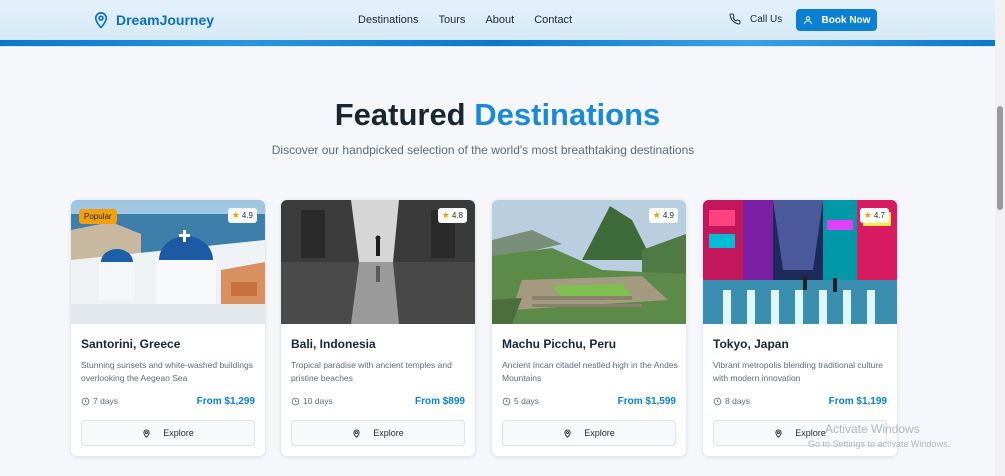  What do you see at coordinates (318, 401) in the screenshot?
I see `duration-value: 10 days` at bounding box center [318, 401].